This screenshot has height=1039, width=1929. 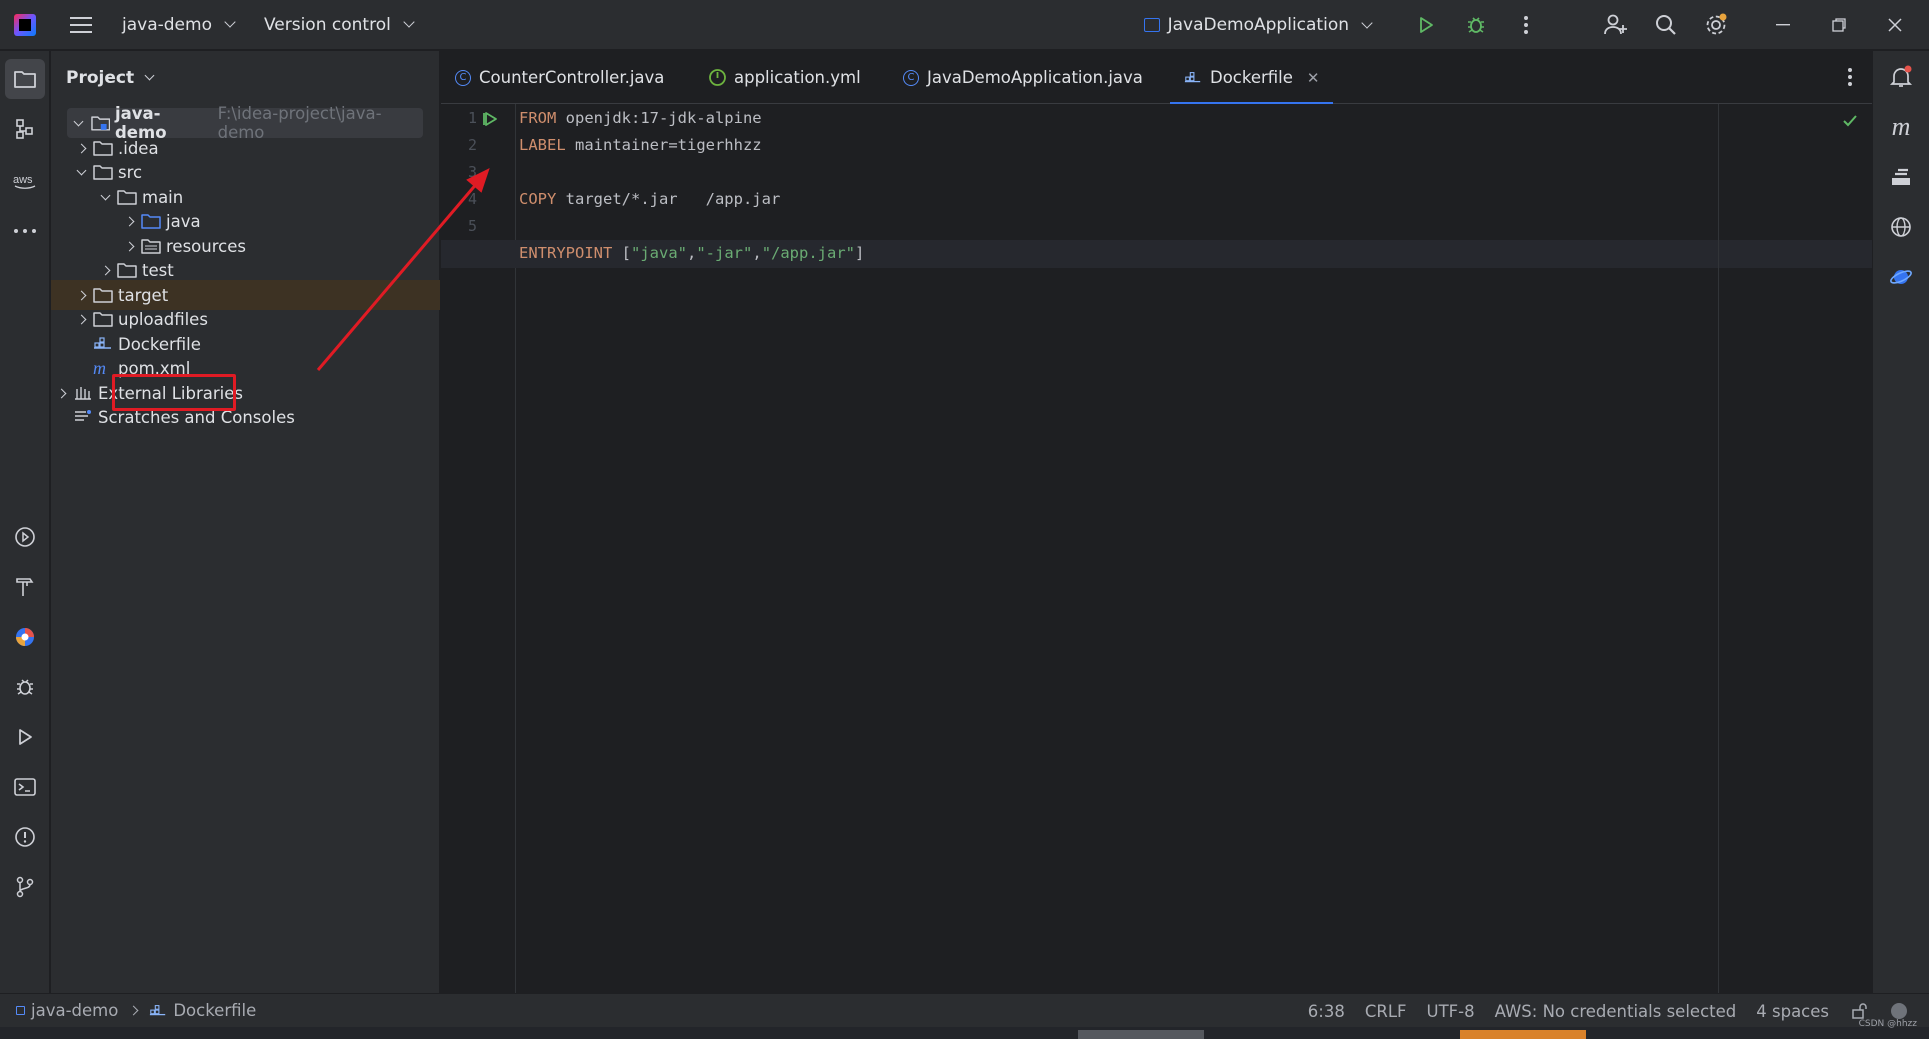 I want to click on tab-application-yml: application.yml, so click(x=785, y=77).